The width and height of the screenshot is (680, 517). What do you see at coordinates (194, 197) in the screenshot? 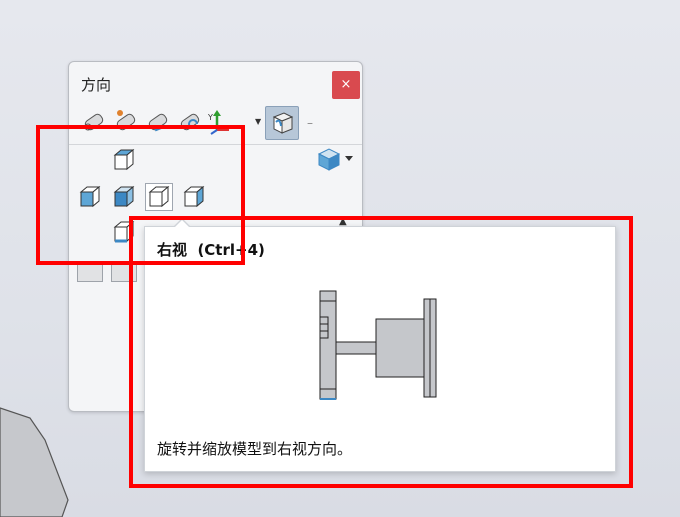
I see `back-view-cube-icon` at bounding box center [194, 197].